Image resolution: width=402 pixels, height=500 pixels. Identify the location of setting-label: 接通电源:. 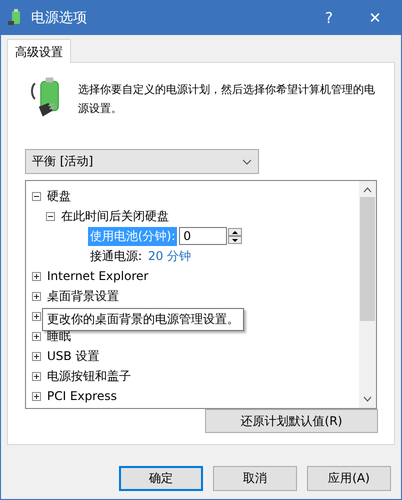
(116, 256).